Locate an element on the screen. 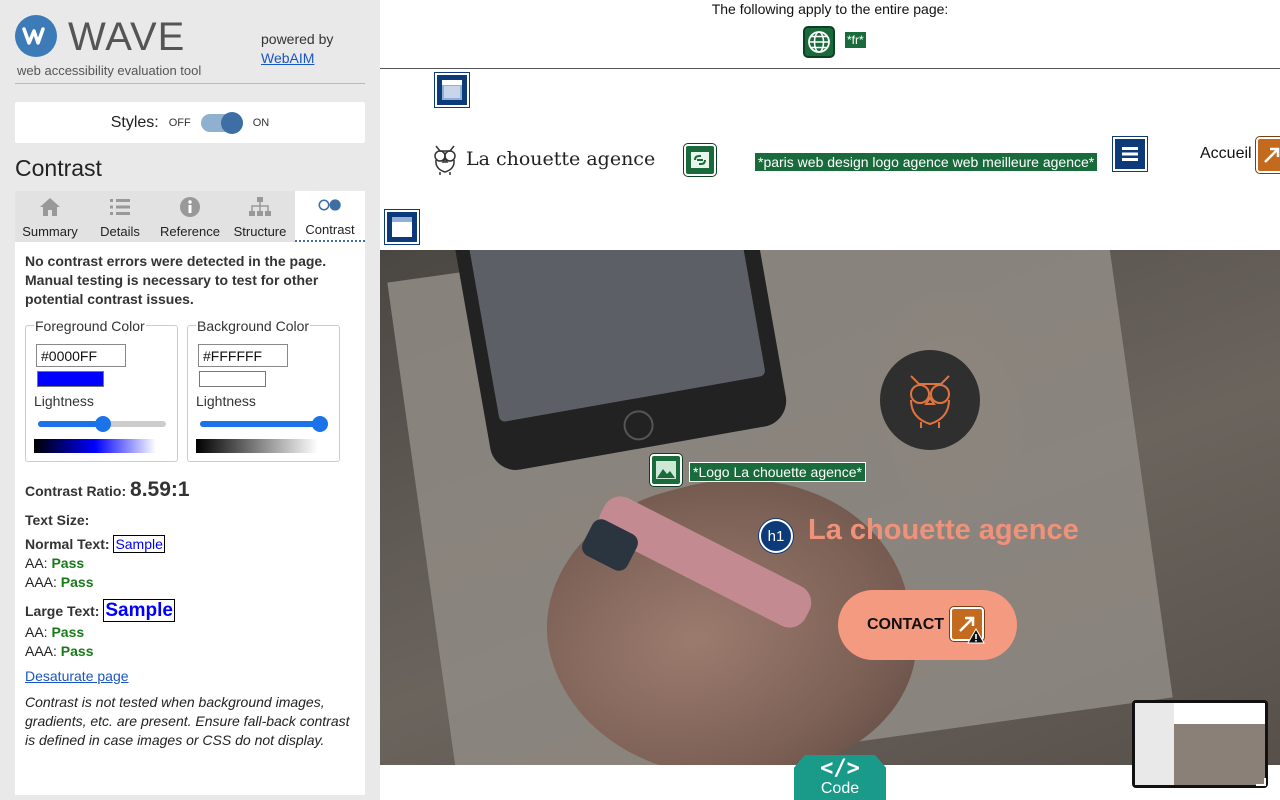 This screenshot has height=800, width=1280. webaim-link: WebAIM is located at coordinates (287, 58).